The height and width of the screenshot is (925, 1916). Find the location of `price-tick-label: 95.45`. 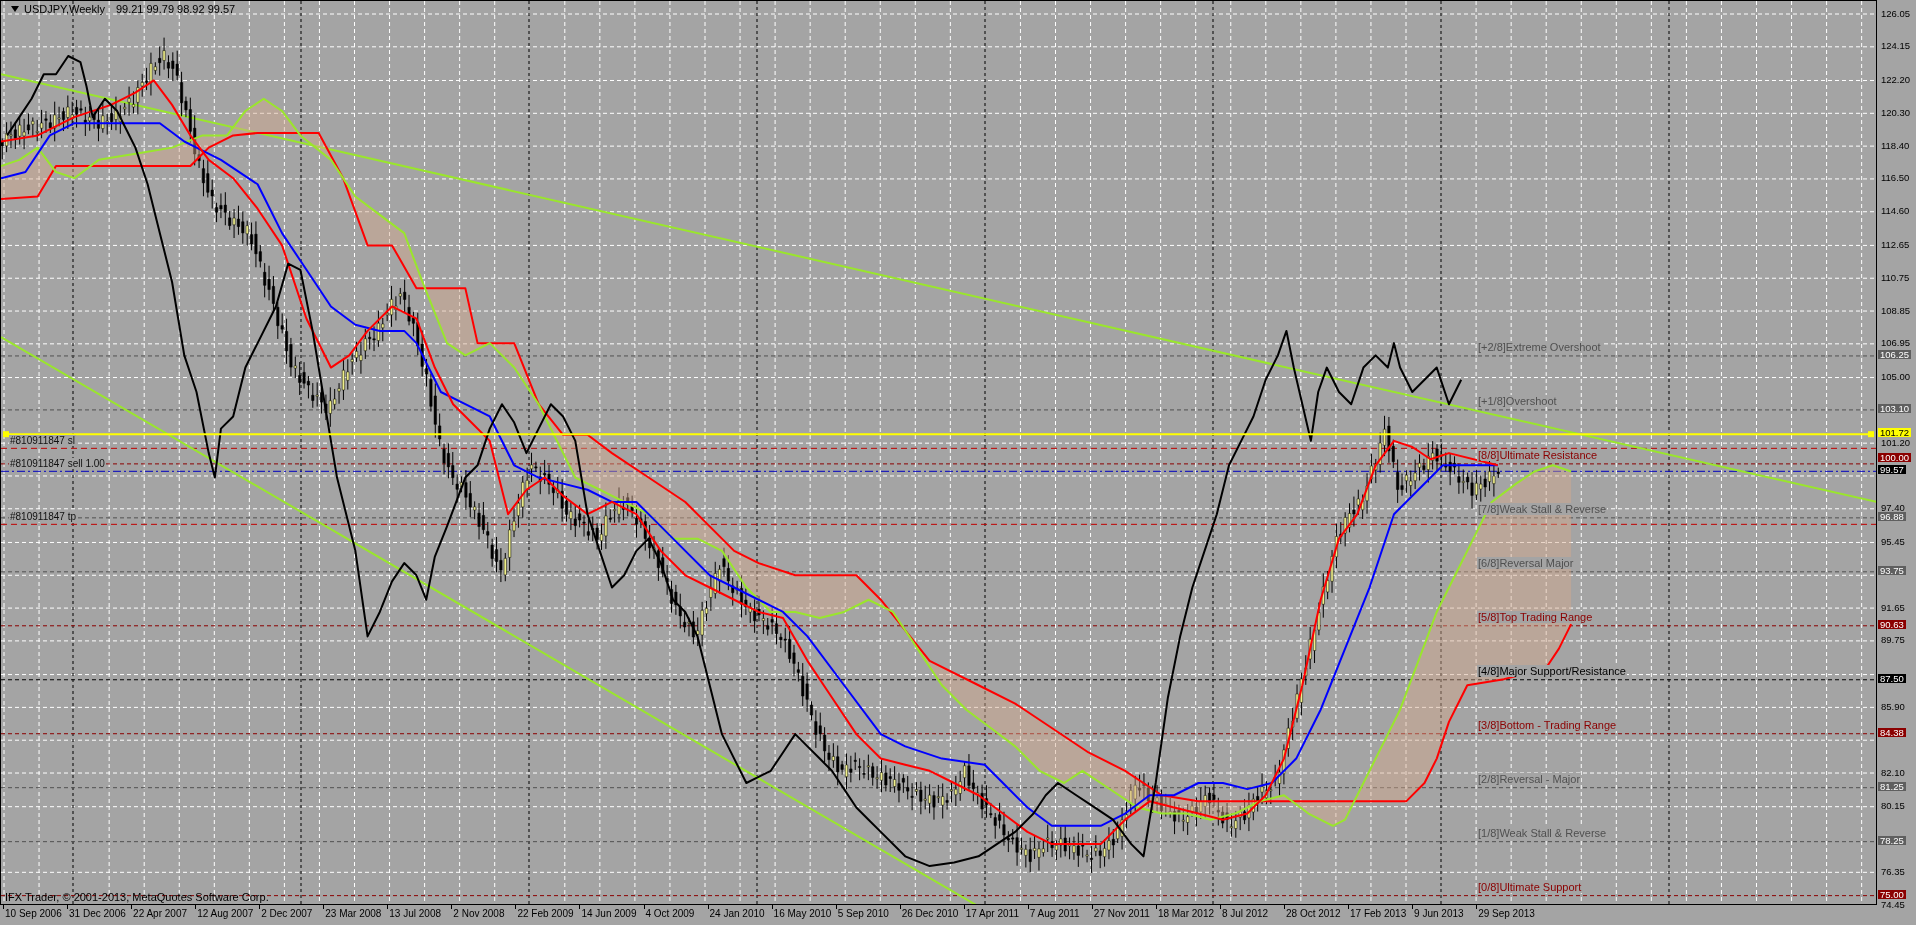

price-tick-label: 95.45 is located at coordinates (1893, 541).